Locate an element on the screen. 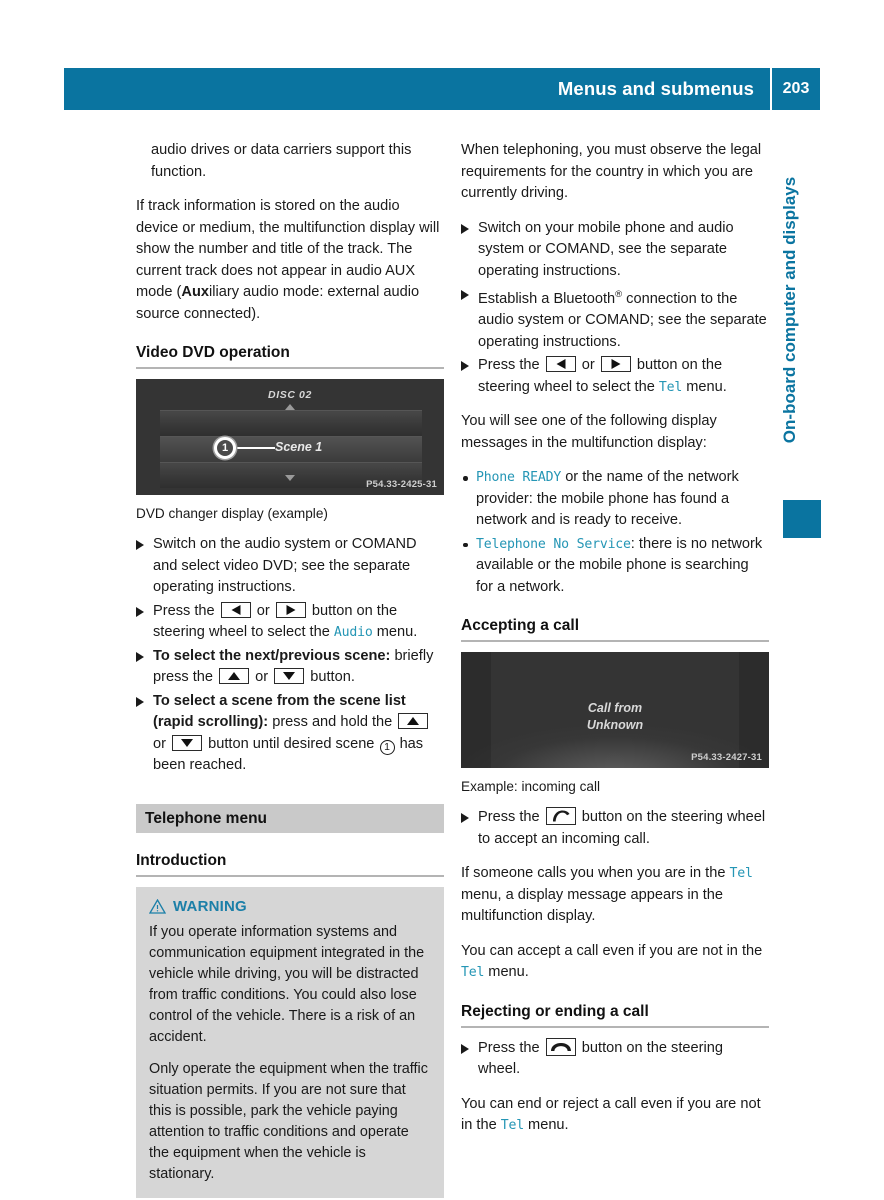 Image resolution: width=884 pixels, height=1200 pixels. paragraph-end-reject-part2: menu. is located at coordinates (548, 1125).